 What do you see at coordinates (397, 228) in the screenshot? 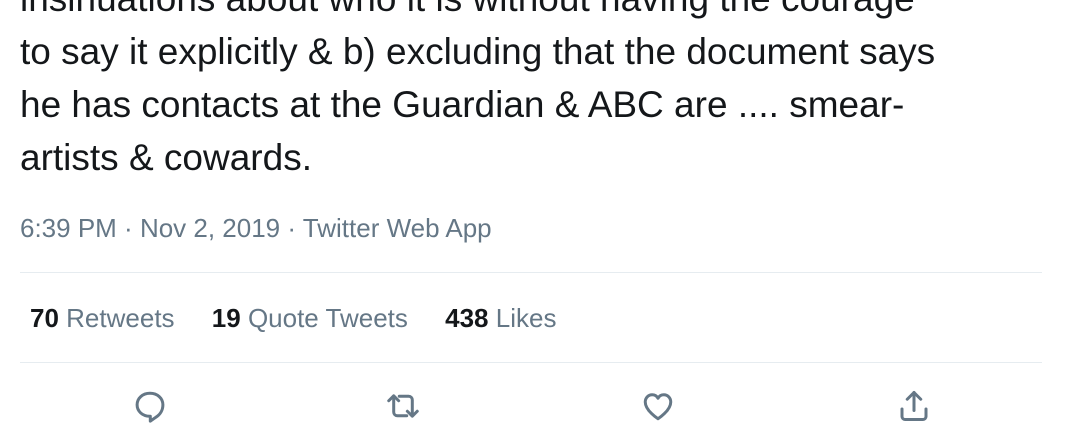
I see `tweet-source: Twitter Web App` at bounding box center [397, 228].